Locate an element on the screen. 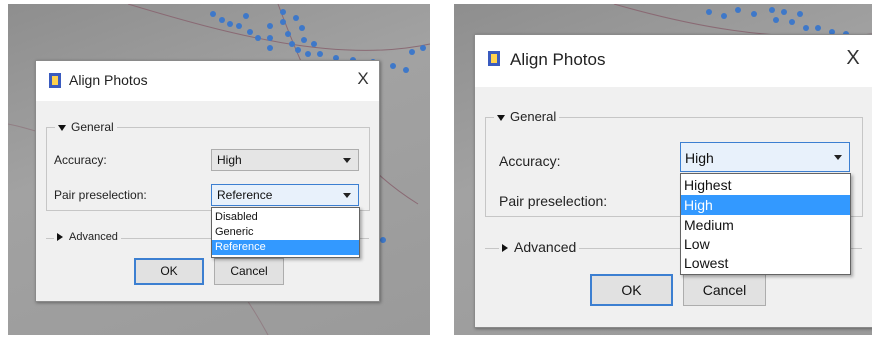 The height and width of the screenshot is (345, 876). pair-preselection-dropdown: Disabled Generic Reference is located at coordinates (285, 232).